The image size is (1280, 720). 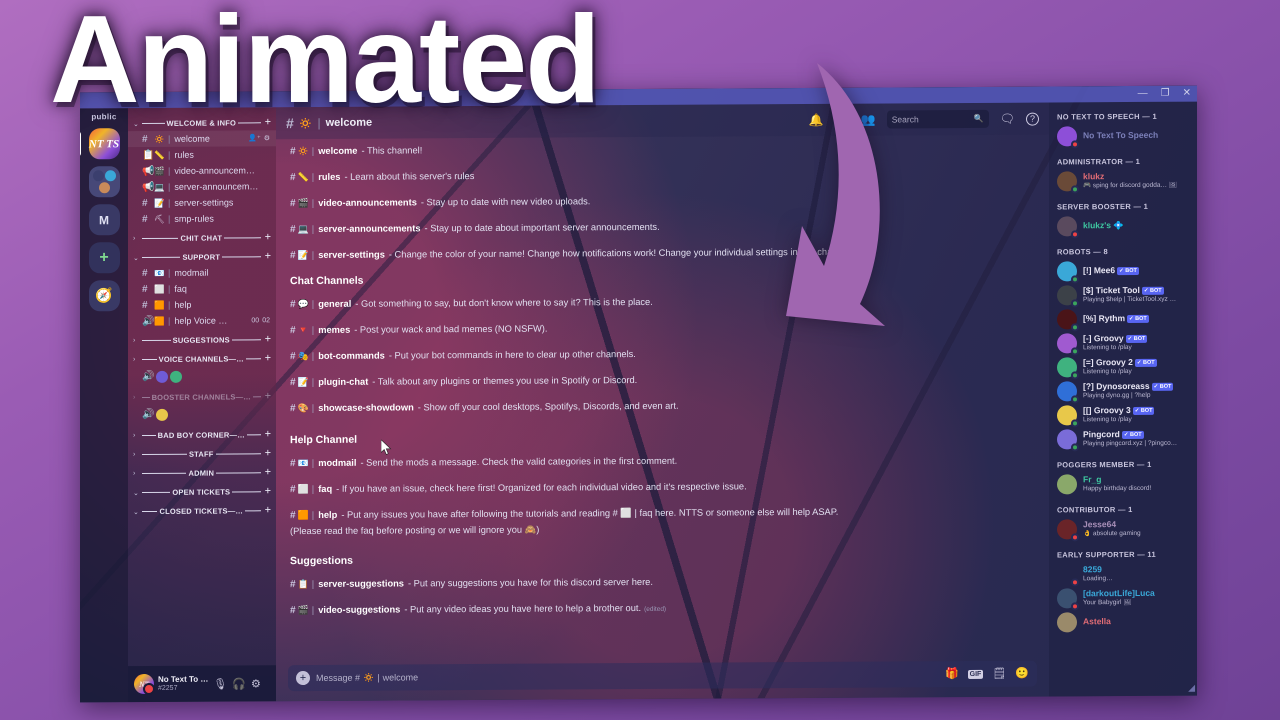 What do you see at coordinates (220, 683) in the screenshot?
I see `microphone-icon: 🎙` at bounding box center [220, 683].